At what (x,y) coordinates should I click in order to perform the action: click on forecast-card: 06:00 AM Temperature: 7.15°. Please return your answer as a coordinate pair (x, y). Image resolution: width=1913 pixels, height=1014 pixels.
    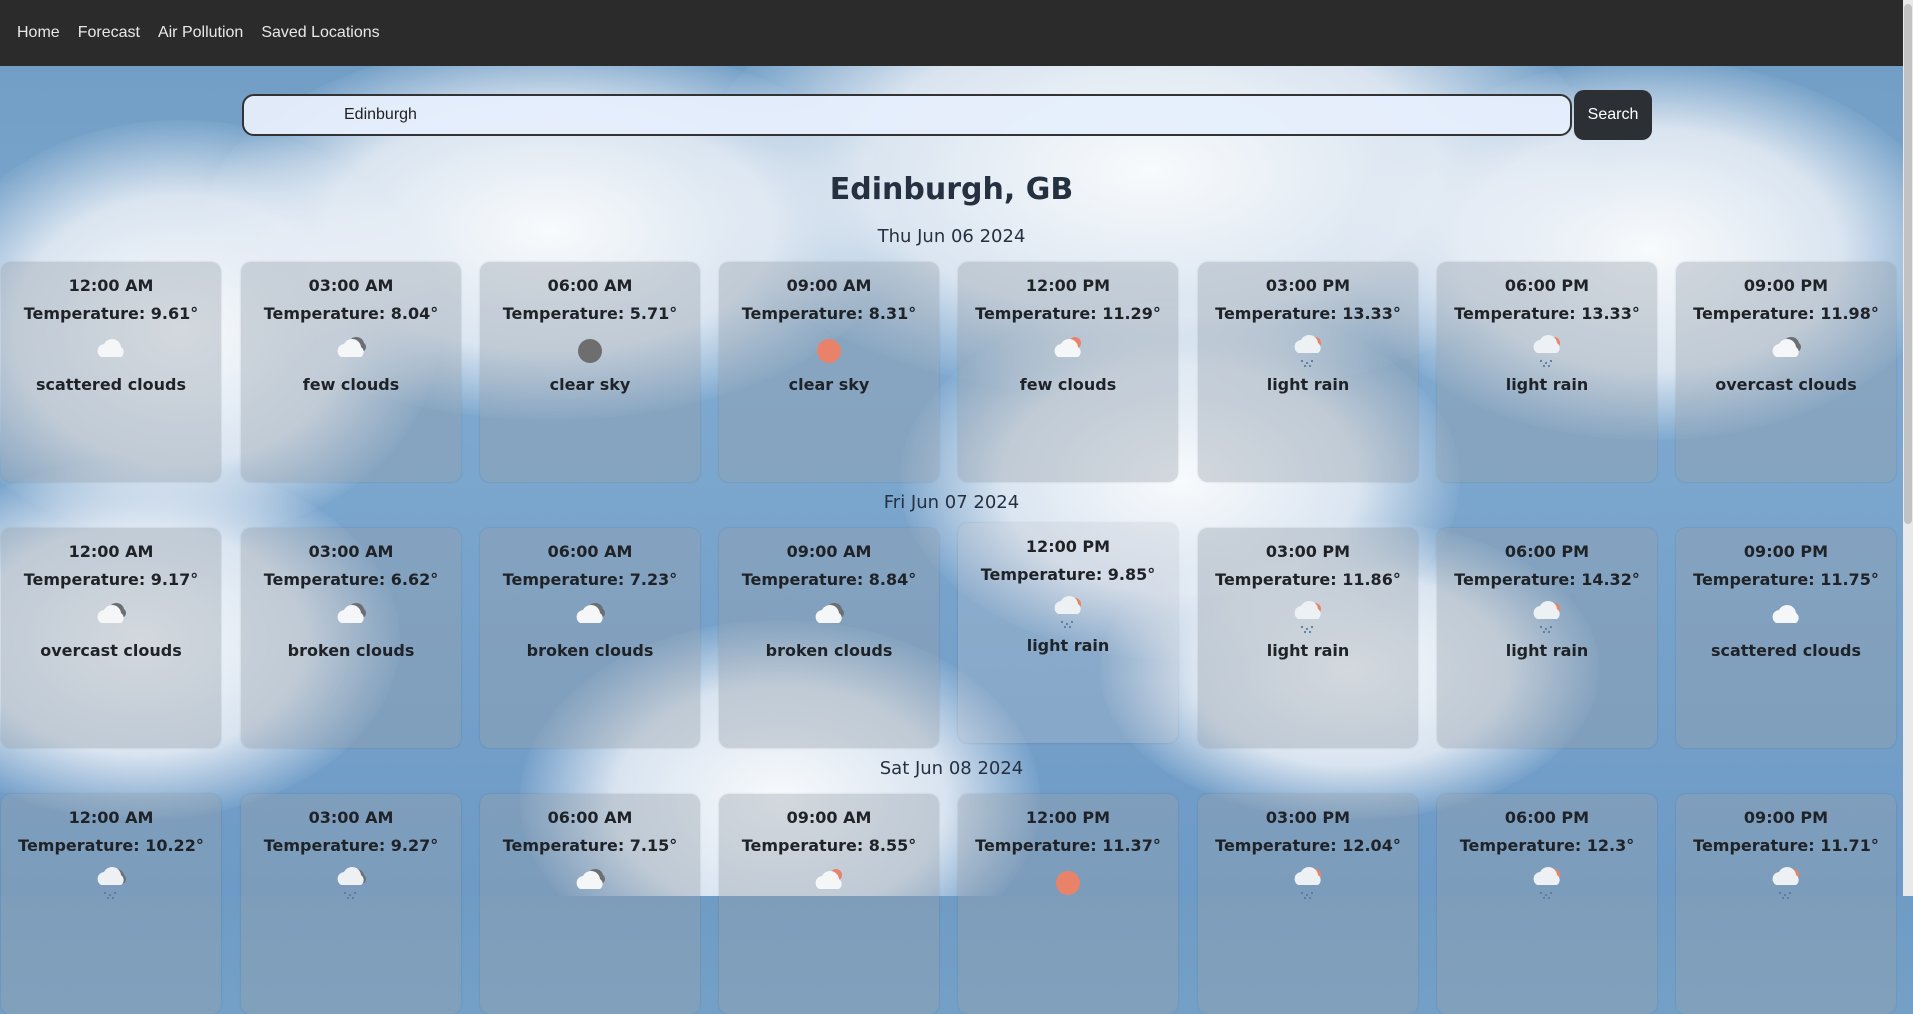
    Looking at the image, I should click on (590, 904).